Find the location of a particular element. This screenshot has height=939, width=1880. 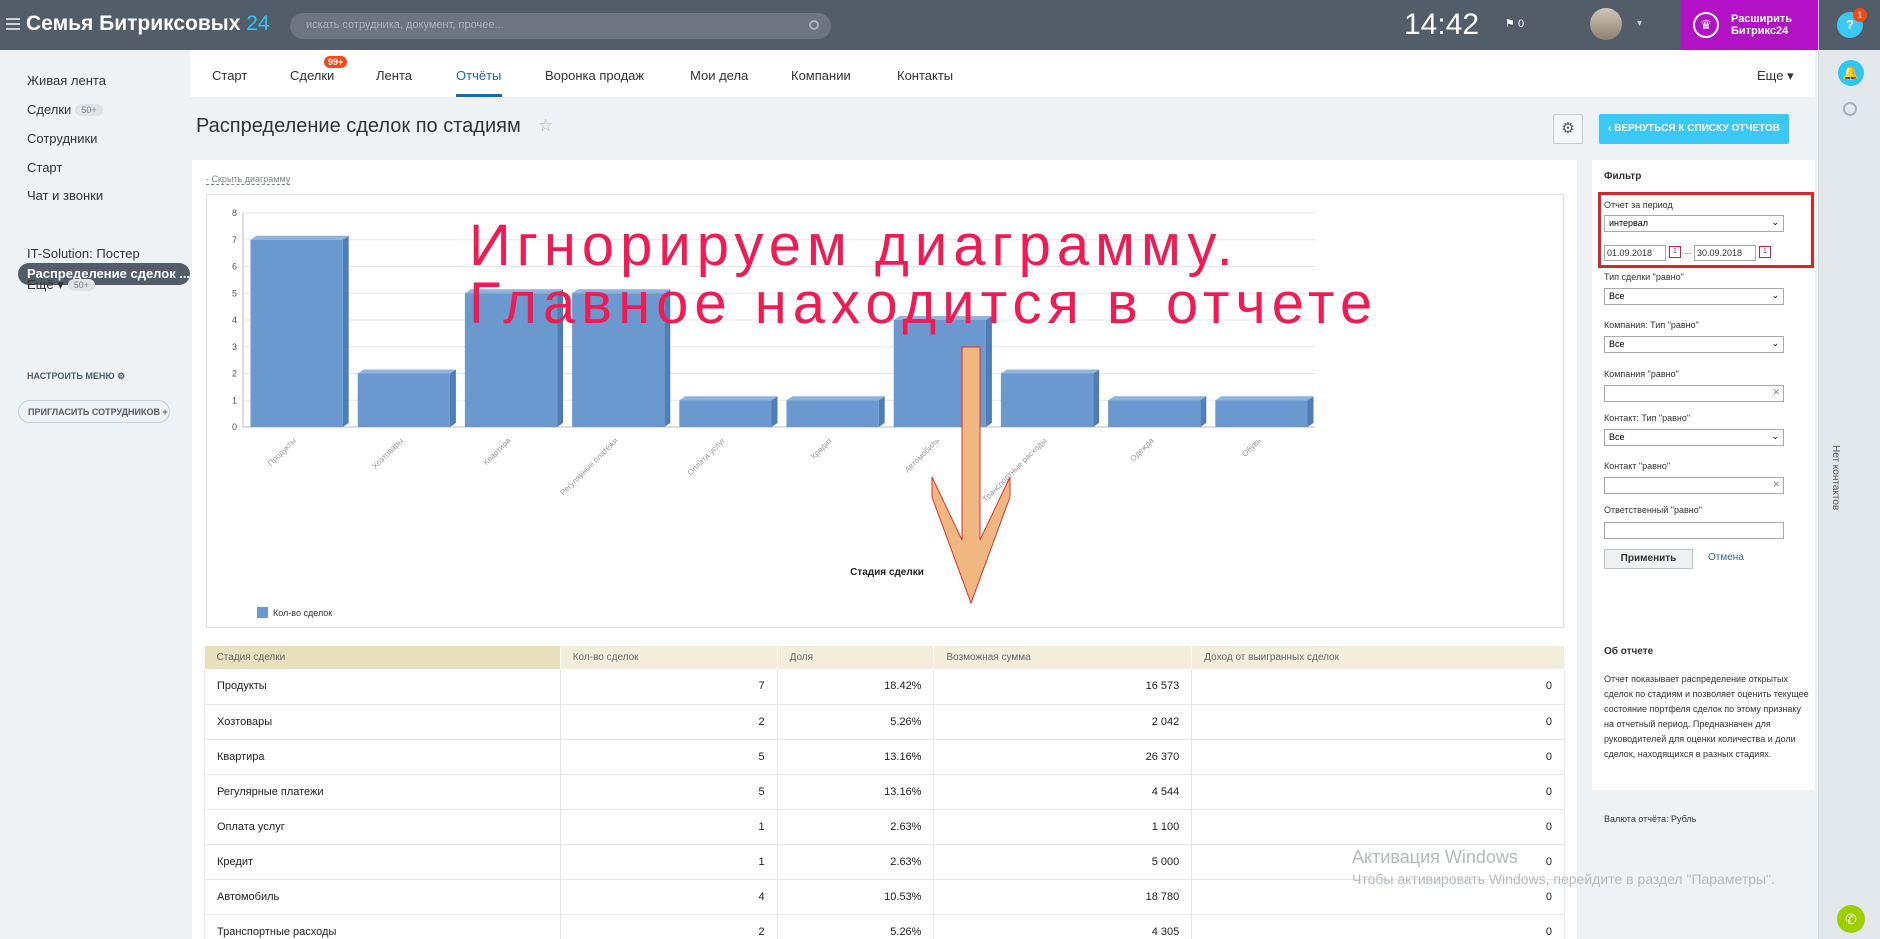

deal-type-select: Все ⌄ is located at coordinates (1694, 296).